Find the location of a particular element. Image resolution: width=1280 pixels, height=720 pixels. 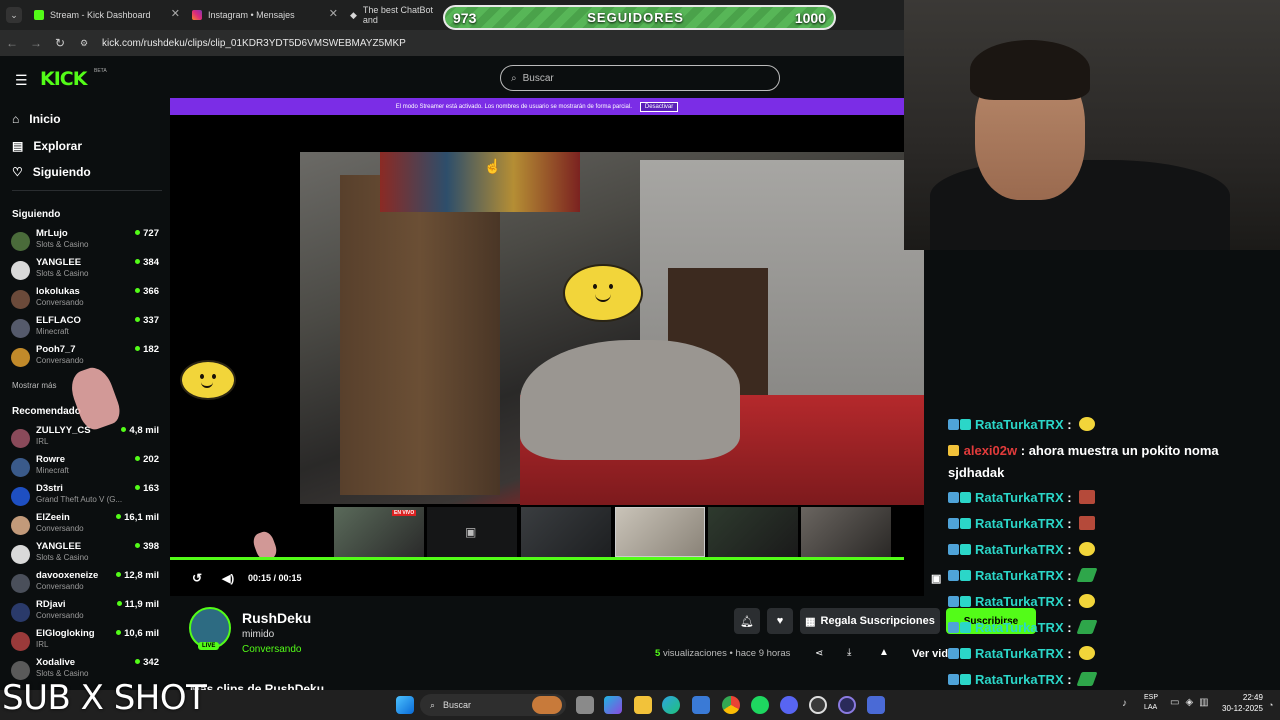

share-icon: ⋖ is located at coordinates (819, 653).